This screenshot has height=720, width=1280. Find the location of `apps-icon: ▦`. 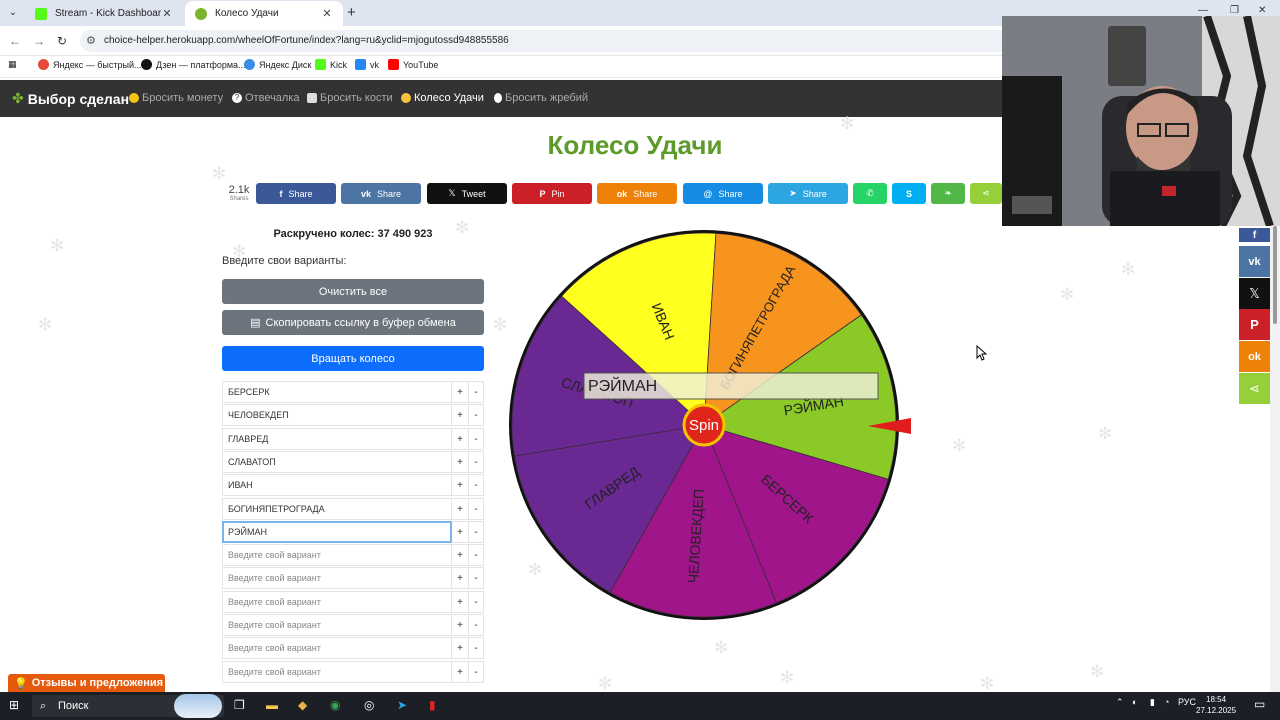

apps-icon: ▦ is located at coordinates (12, 64).